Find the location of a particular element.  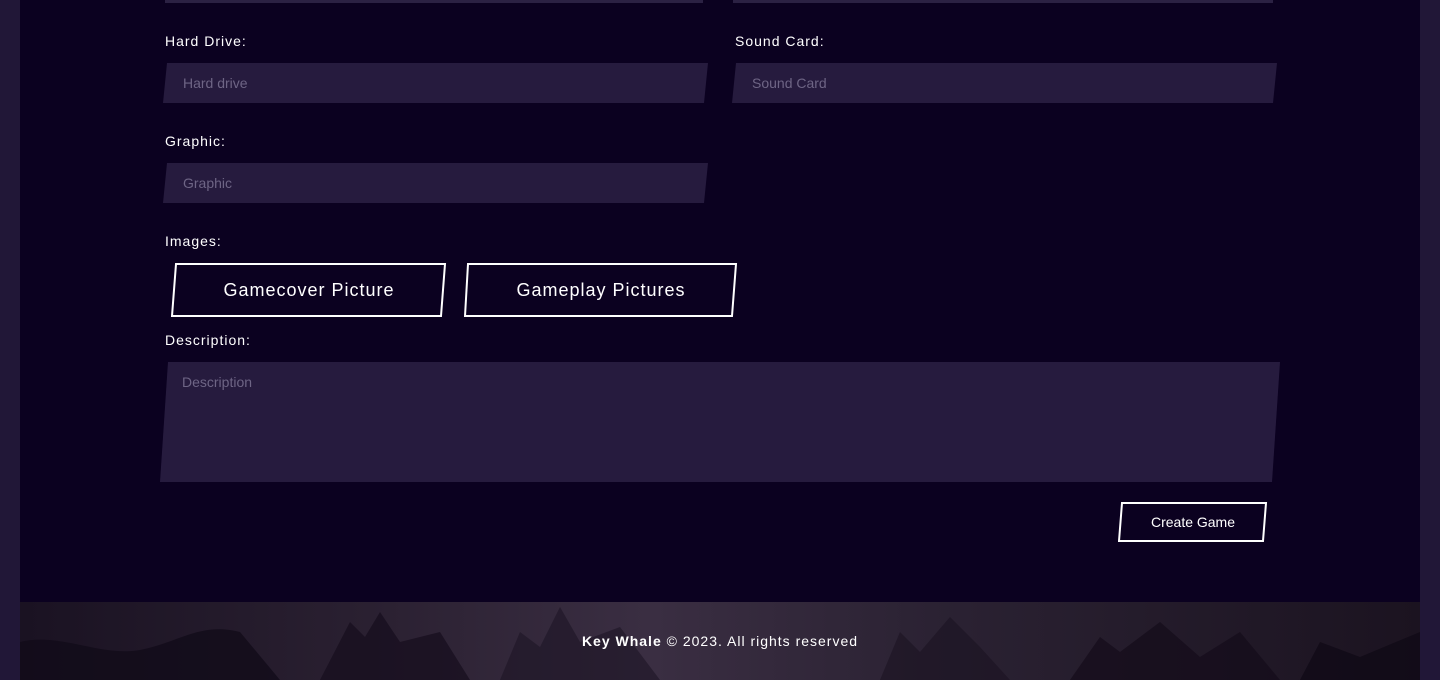

footer-brand: Key Whale is located at coordinates (621, 641).